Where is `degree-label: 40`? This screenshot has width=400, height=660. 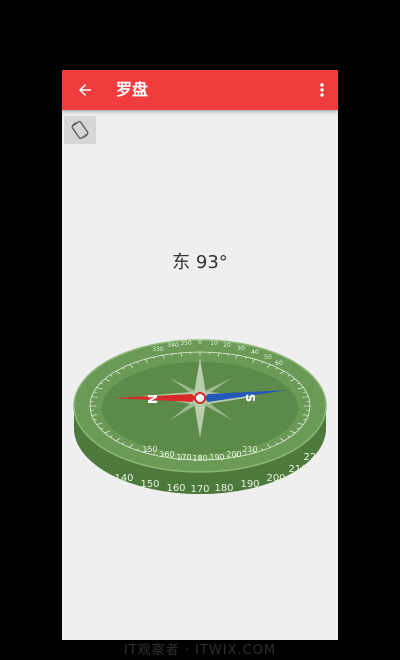
degree-label: 40 is located at coordinates (255, 352).